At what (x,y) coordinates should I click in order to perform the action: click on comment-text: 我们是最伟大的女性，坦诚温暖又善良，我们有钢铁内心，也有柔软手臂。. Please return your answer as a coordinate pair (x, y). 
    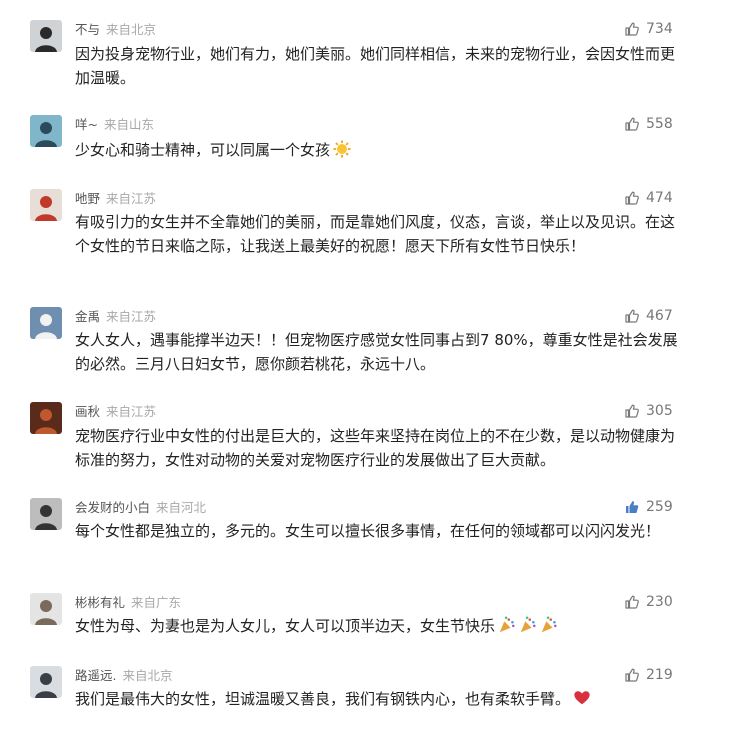
    Looking at the image, I should click on (381, 699).